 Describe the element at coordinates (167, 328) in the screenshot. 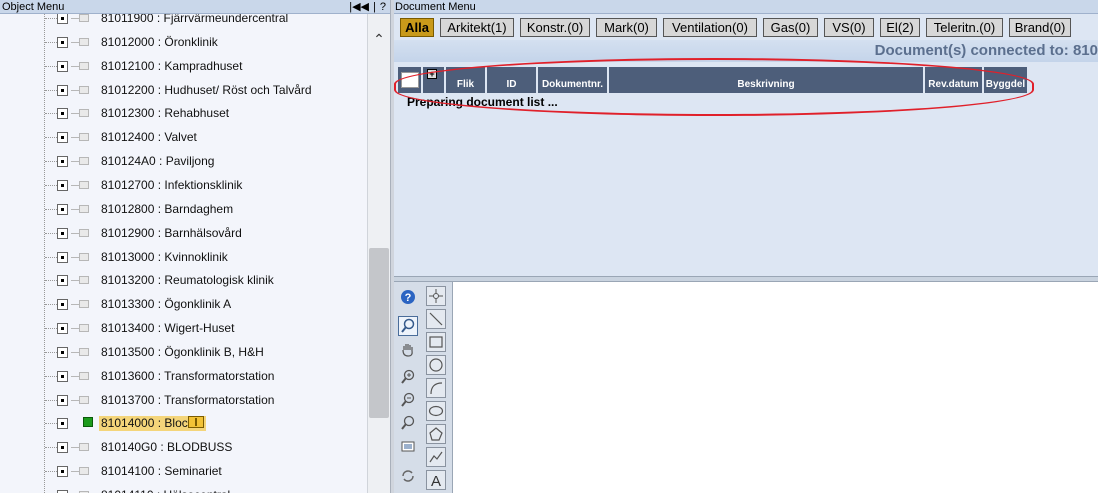

I see `tree-item-label: 81013400 : Wigert-Huset` at that location.